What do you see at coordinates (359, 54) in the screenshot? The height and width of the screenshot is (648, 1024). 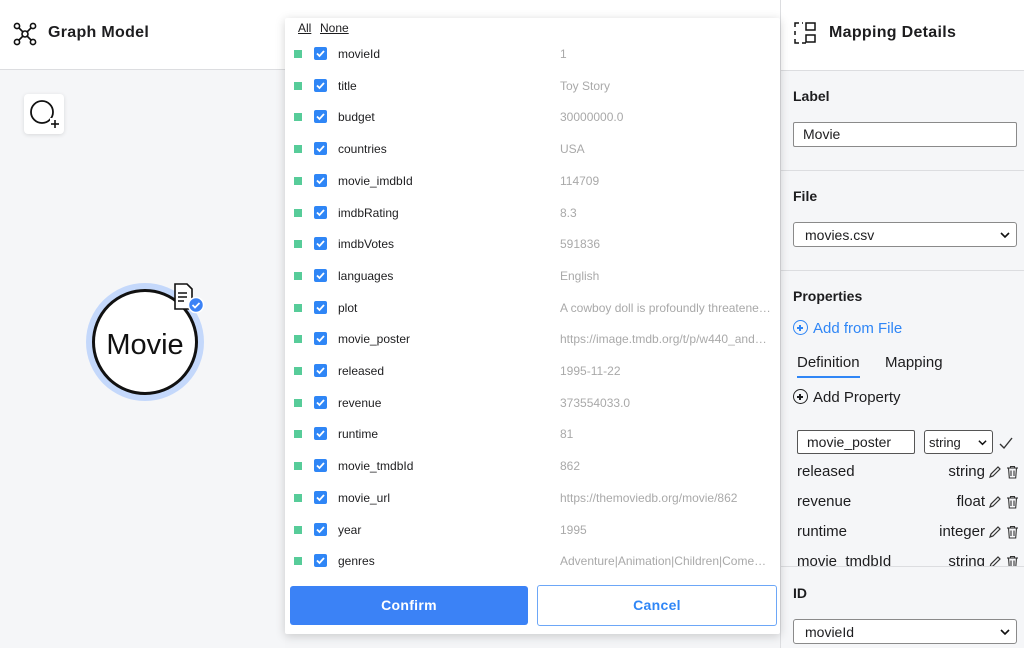 I see `column-name: movieId` at bounding box center [359, 54].